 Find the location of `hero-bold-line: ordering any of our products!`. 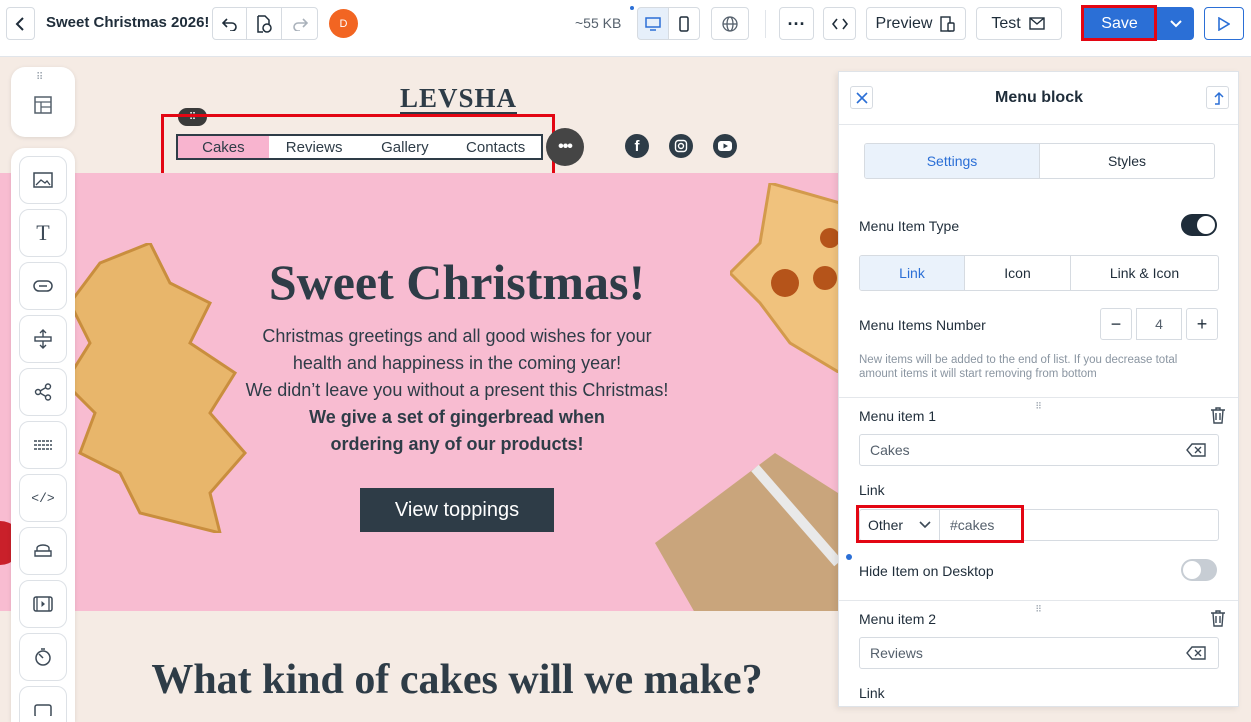

hero-bold-line: ordering any of our products! is located at coordinates (457, 444).